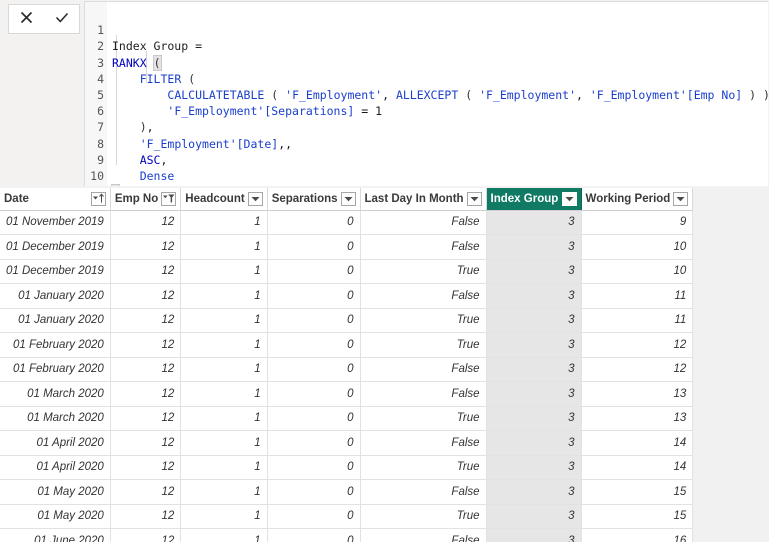  What do you see at coordinates (637, 535) in the screenshot?
I see `table-cell: 16` at bounding box center [637, 535].